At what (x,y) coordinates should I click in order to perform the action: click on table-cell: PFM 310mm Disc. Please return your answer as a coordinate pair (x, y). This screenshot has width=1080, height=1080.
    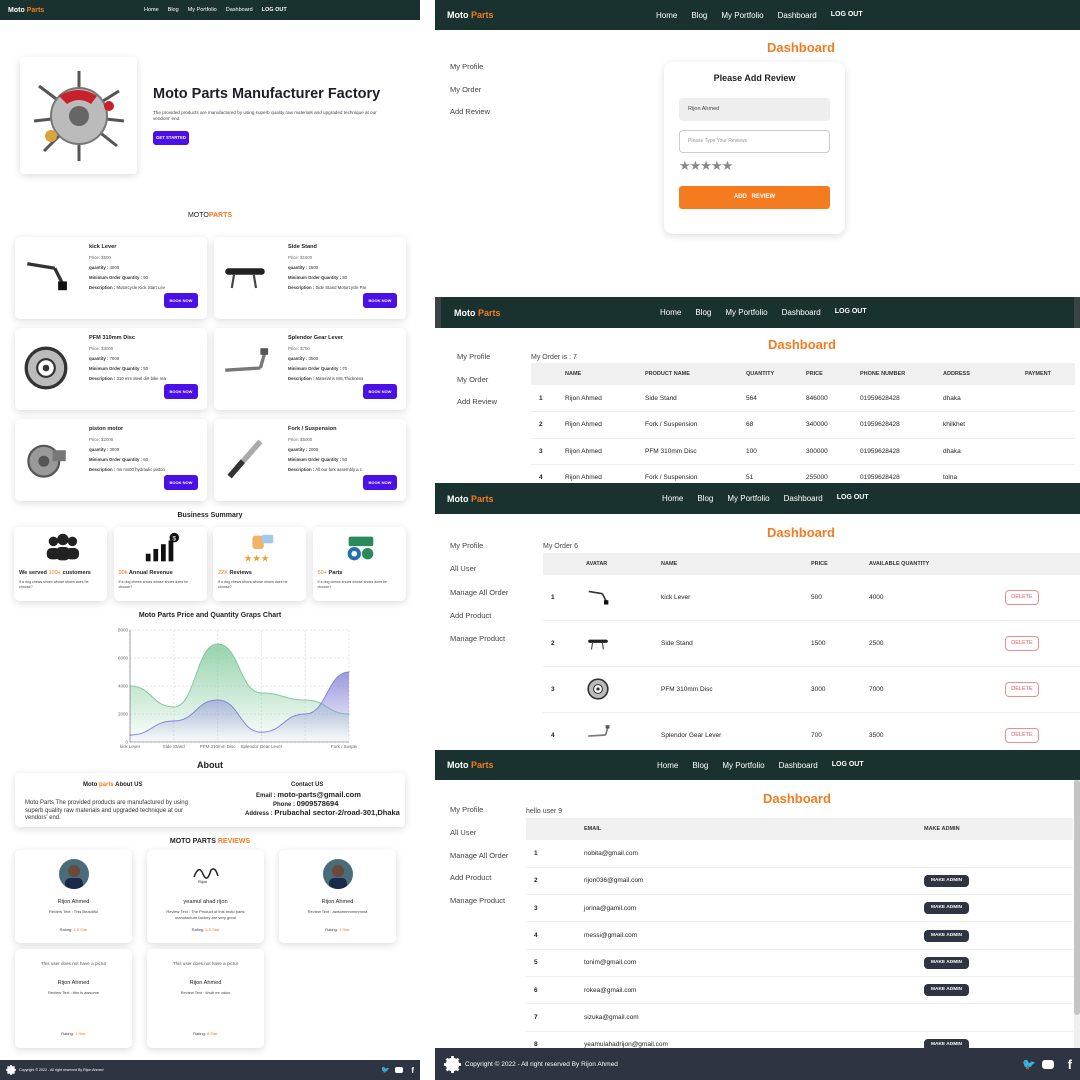
    Looking at the image, I should click on (671, 451).